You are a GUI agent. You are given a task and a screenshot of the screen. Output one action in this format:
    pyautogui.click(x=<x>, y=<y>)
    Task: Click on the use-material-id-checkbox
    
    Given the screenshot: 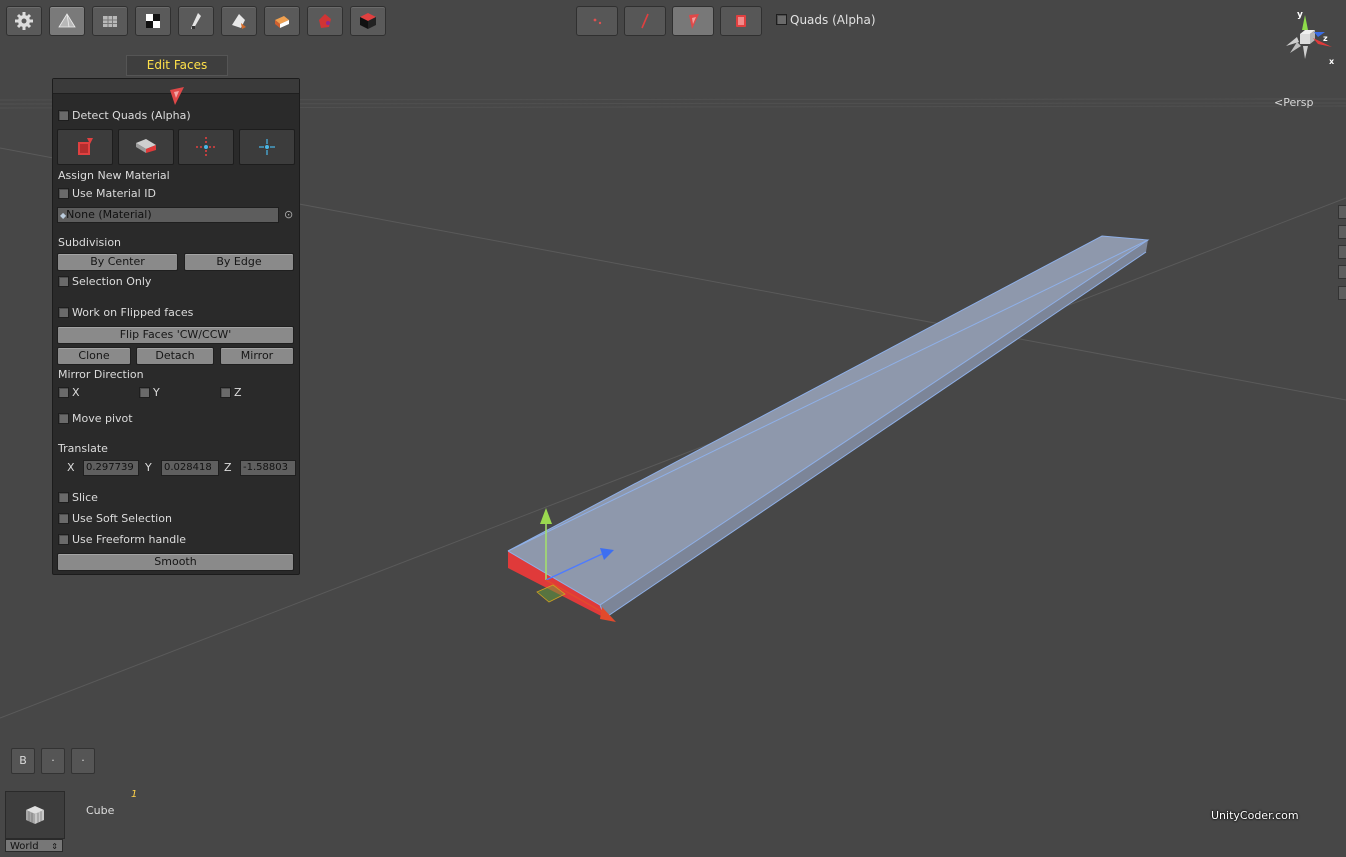 What is the action you would take?
    pyautogui.click(x=63, y=193)
    